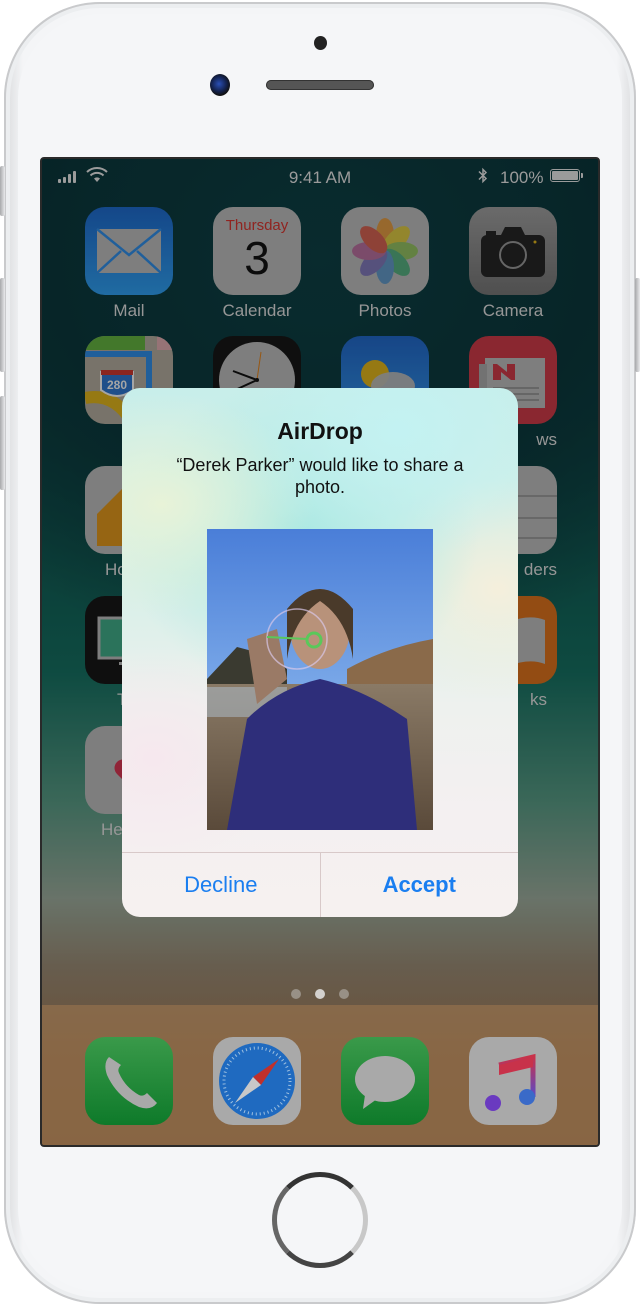 This screenshot has height=1308, width=640. Describe the element at coordinates (2, 191) in the screenshot. I see `mute-switch` at that location.